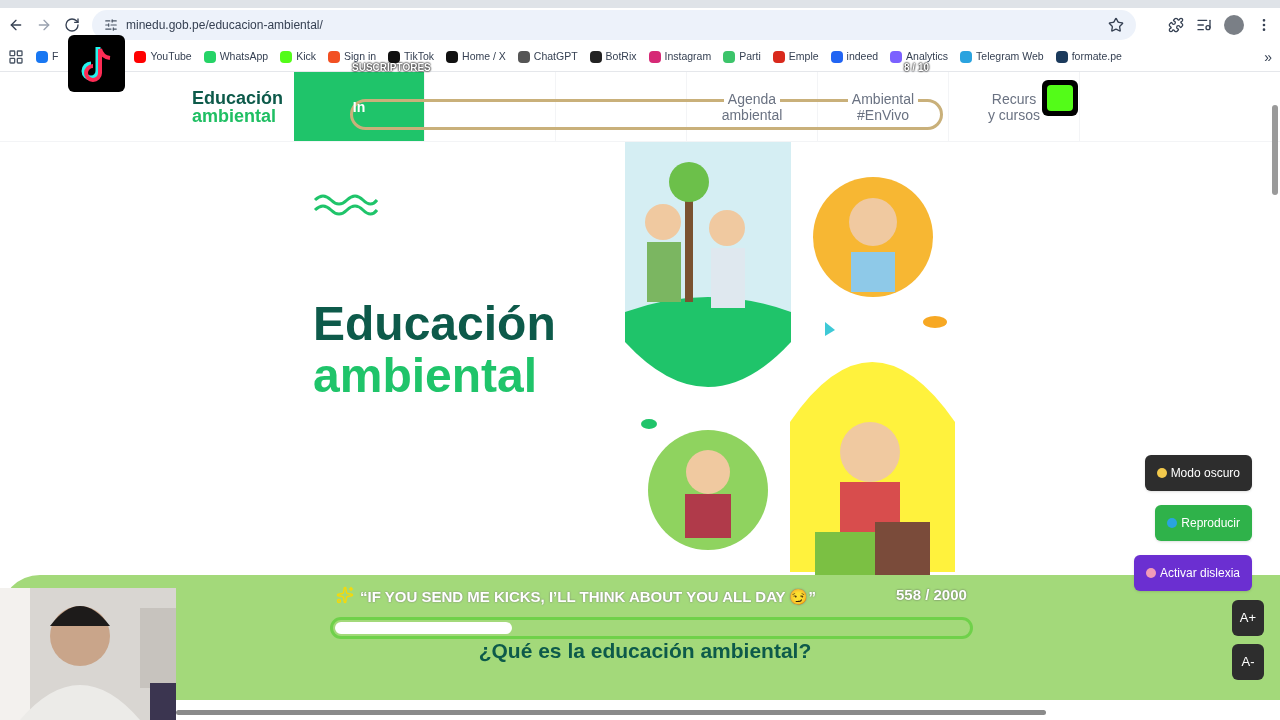 This screenshot has height=720, width=1280. Describe the element at coordinates (919, 56) in the screenshot. I see `bookmark-item: Analytics` at that location.